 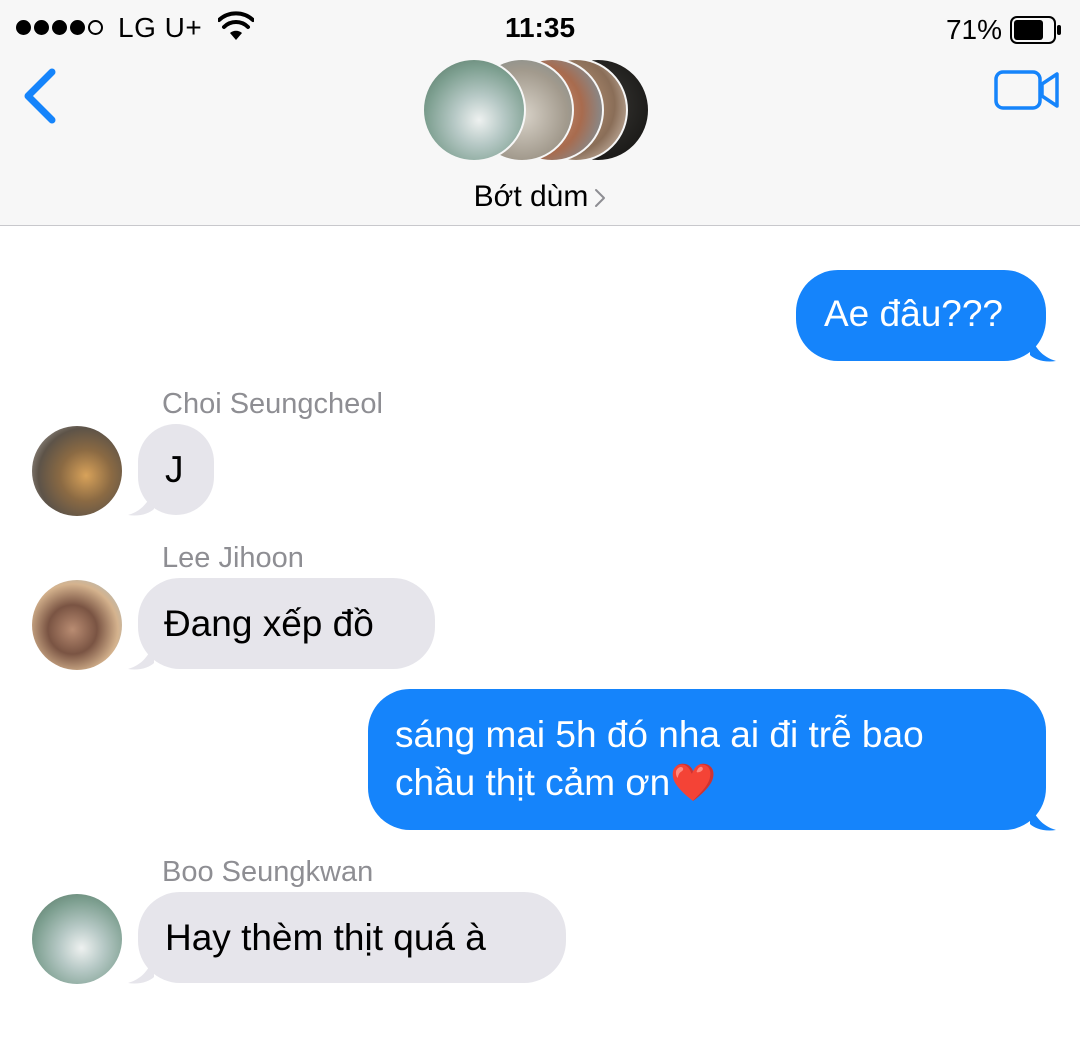 I want to click on back-chevron-icon, so click(x=40, y=96).